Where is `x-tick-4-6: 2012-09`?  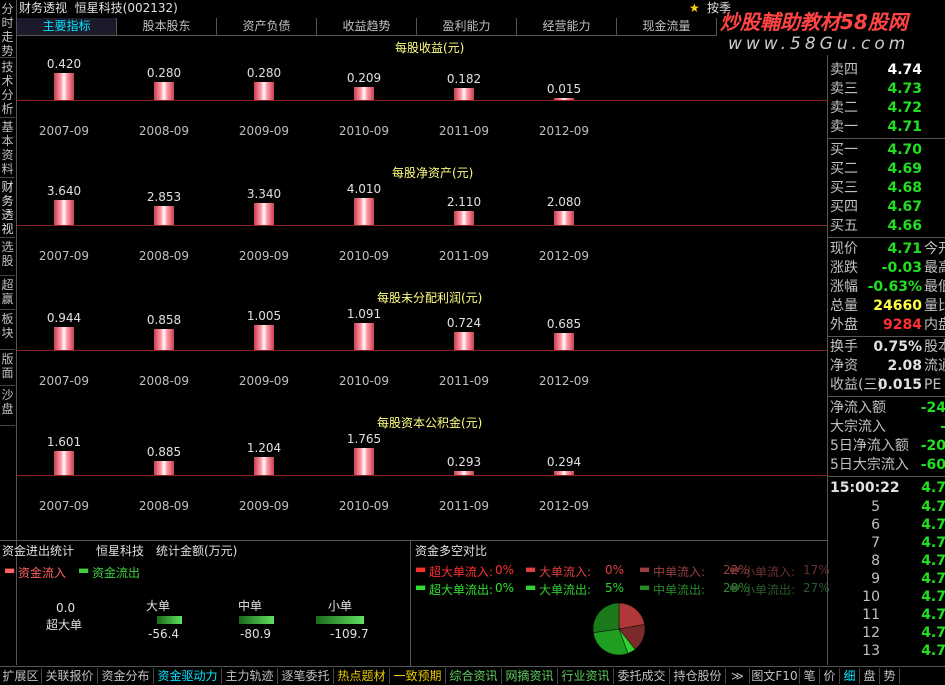 x-tick-4-6: 2012-09 is located at coordinates (564, 506).